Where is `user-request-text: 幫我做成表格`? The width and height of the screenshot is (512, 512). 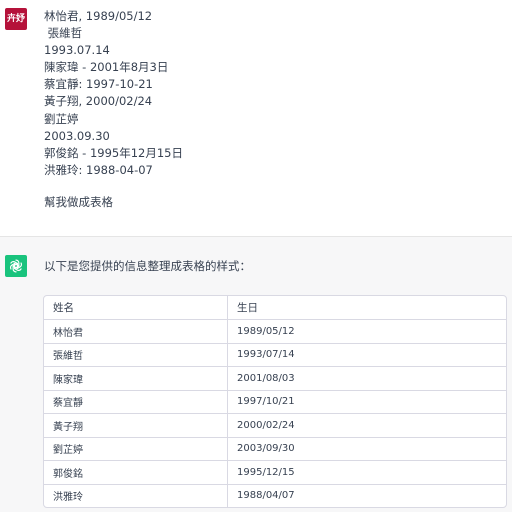 user-request-text: 幫我做成表格 is located at coordinates (78, 202).